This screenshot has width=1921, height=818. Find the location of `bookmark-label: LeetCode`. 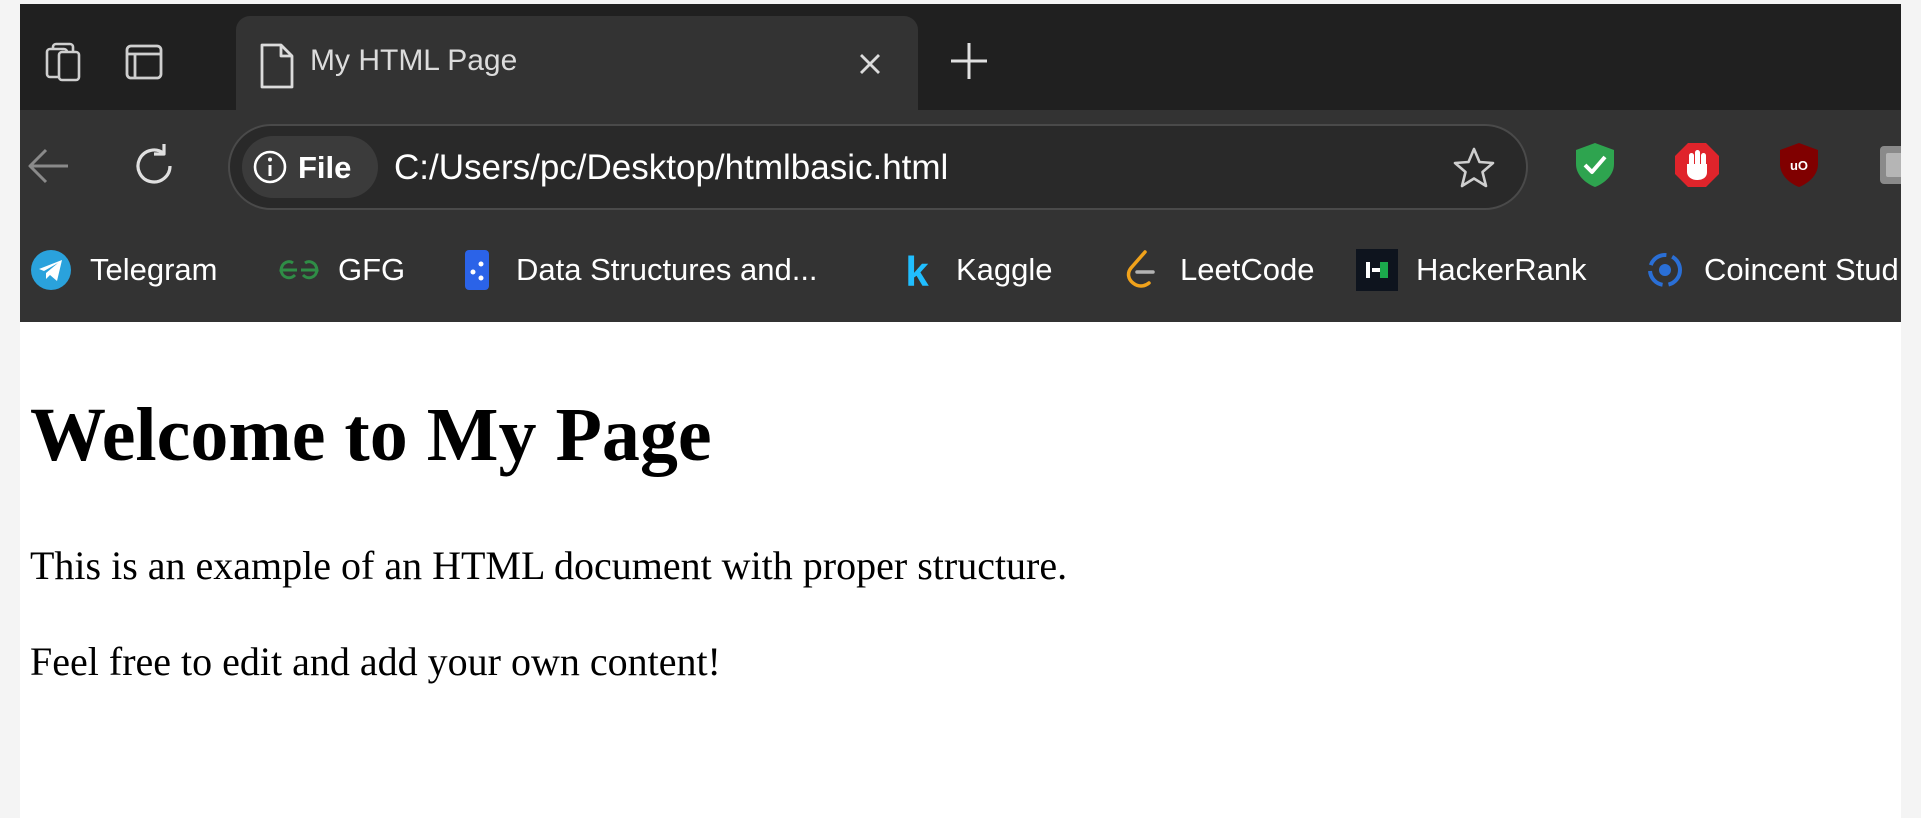

bookmark-label: LeetCode is located at coordinates (1247, 269).